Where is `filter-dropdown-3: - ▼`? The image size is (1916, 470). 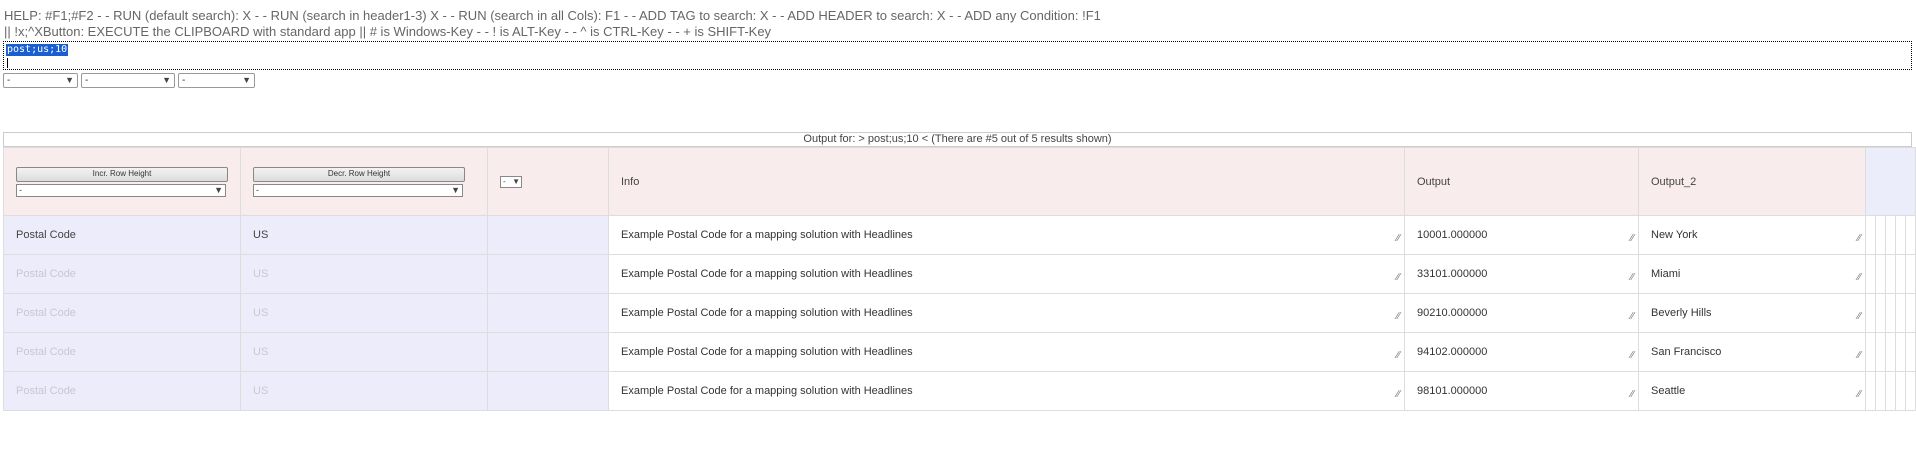
filter-dropdown-3: - ▼ is located at coordinates (216, 80).